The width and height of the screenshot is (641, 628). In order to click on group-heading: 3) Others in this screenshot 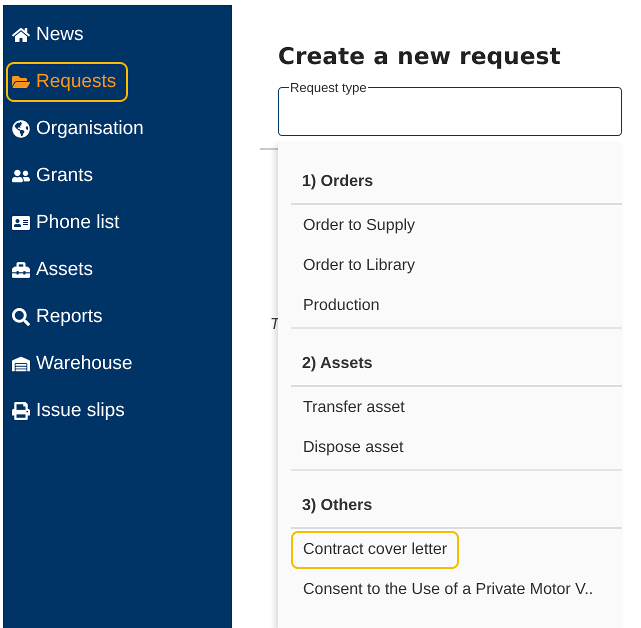, I will do `click(456, 508)`.